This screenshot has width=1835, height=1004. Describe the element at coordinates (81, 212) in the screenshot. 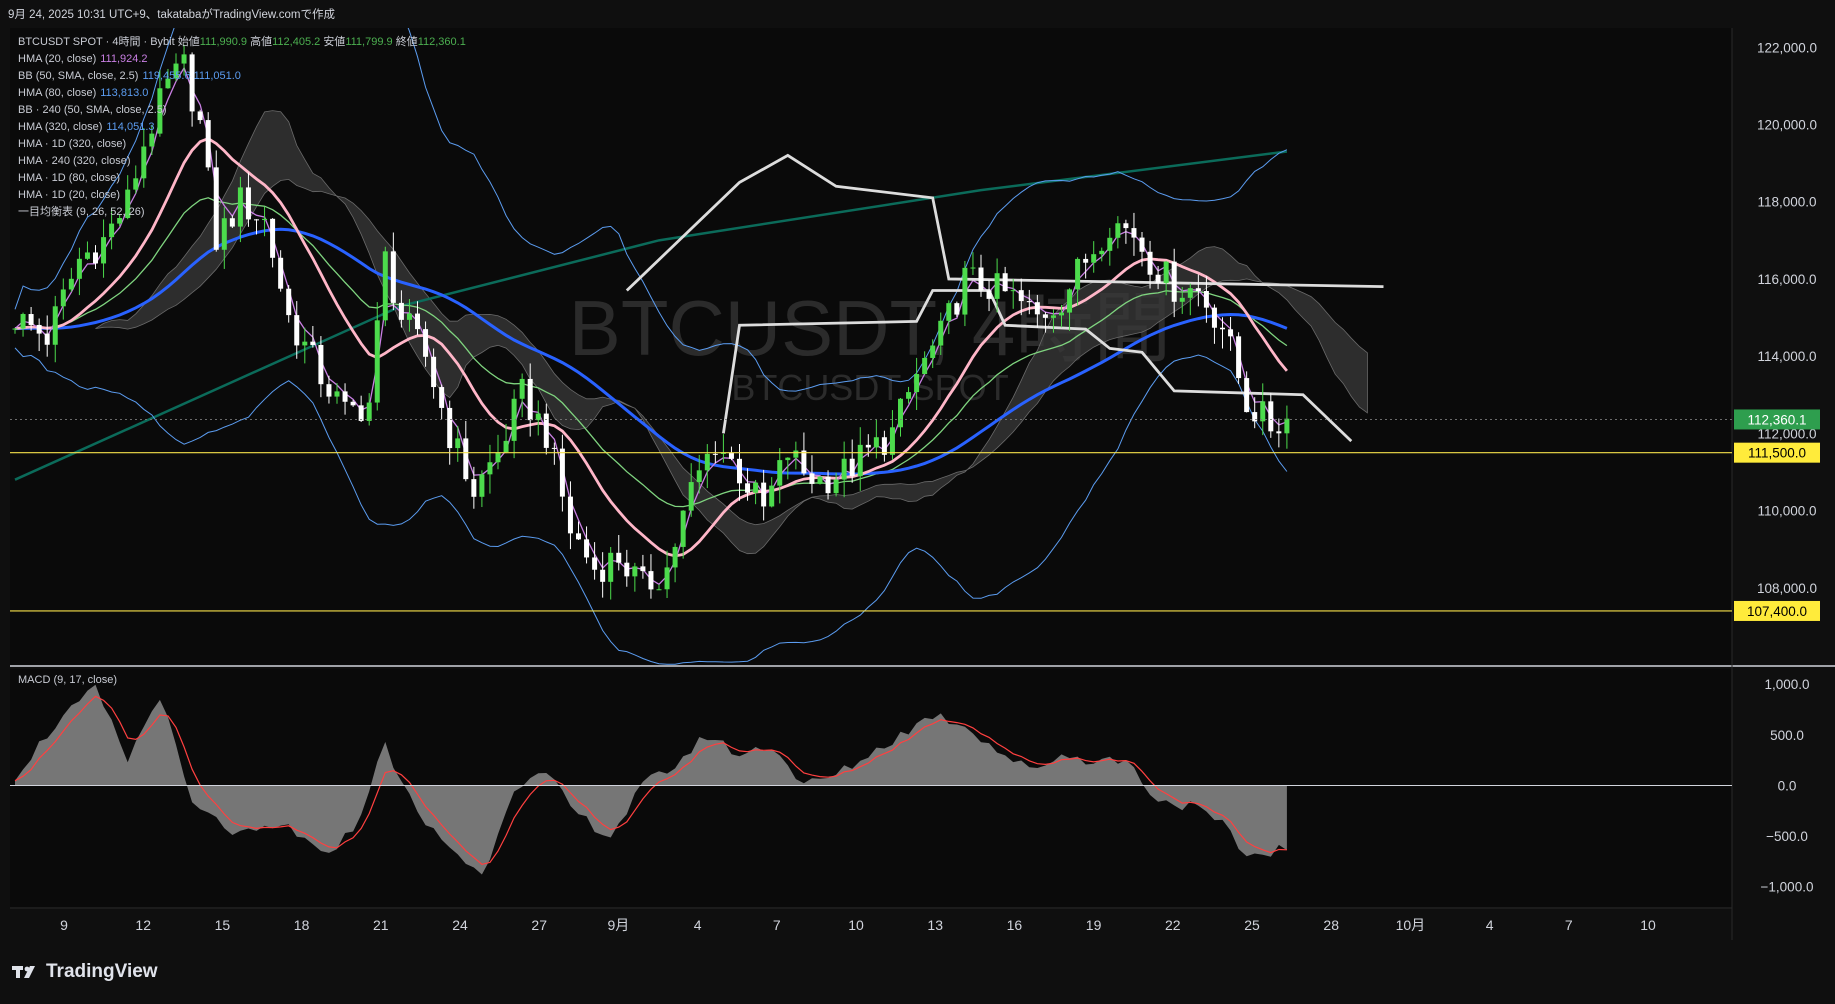

I see `indicator-name: 一目均衡表 (9, 26, 52, 26)` at that location.